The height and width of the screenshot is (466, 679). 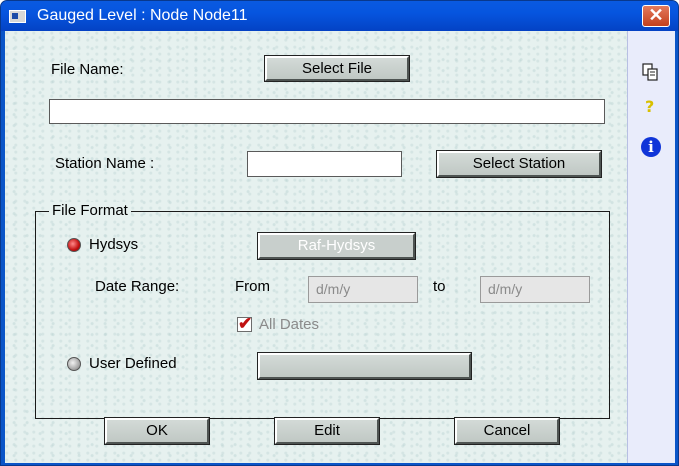 What do you see at coordinates (137, 286) in the screenshot?
I see `date-range-label: Date Range:` at bounding box center [137, 286].